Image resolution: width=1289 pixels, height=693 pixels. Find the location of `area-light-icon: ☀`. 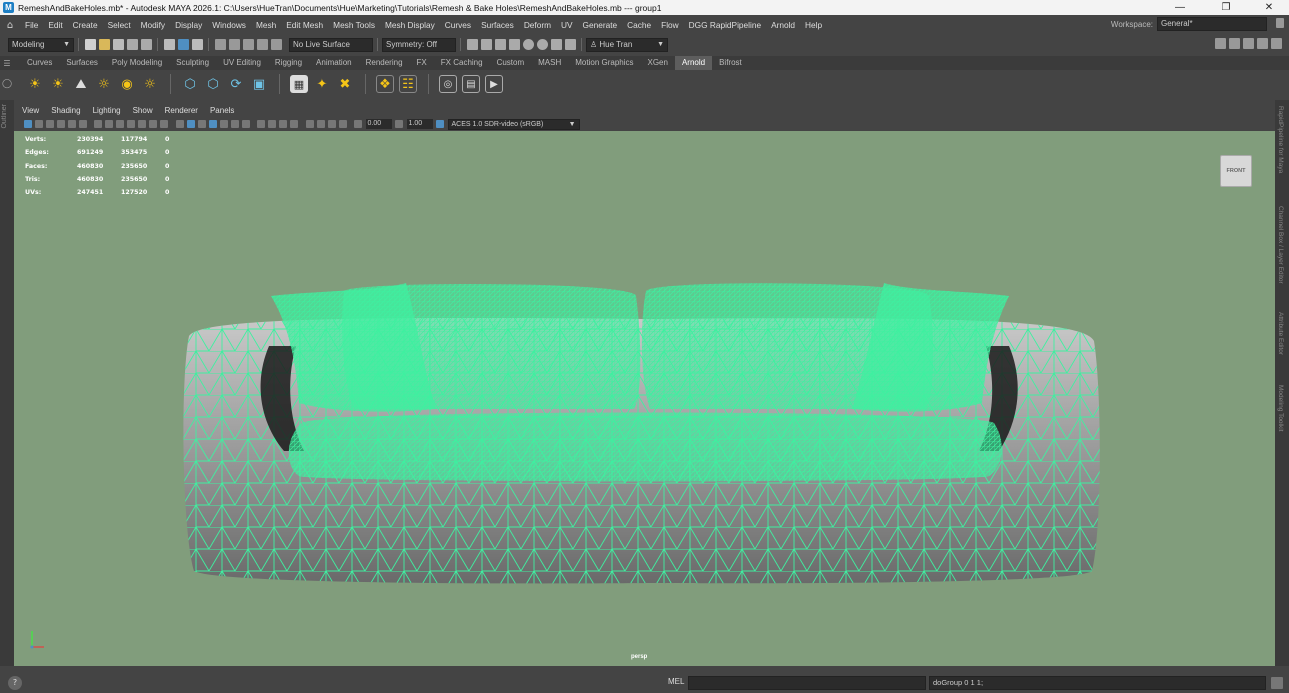

area-light-icon: ☀ is located at coordinates (35, 84).